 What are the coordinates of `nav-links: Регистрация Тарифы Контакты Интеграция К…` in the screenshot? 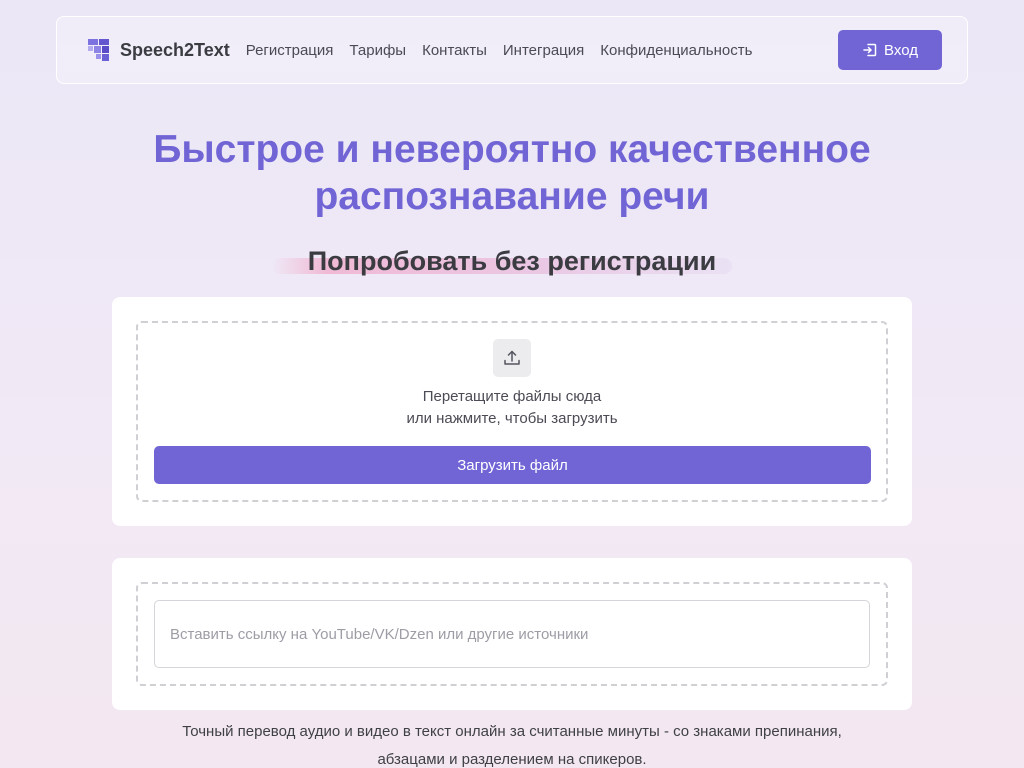 It's located at (499, 50).